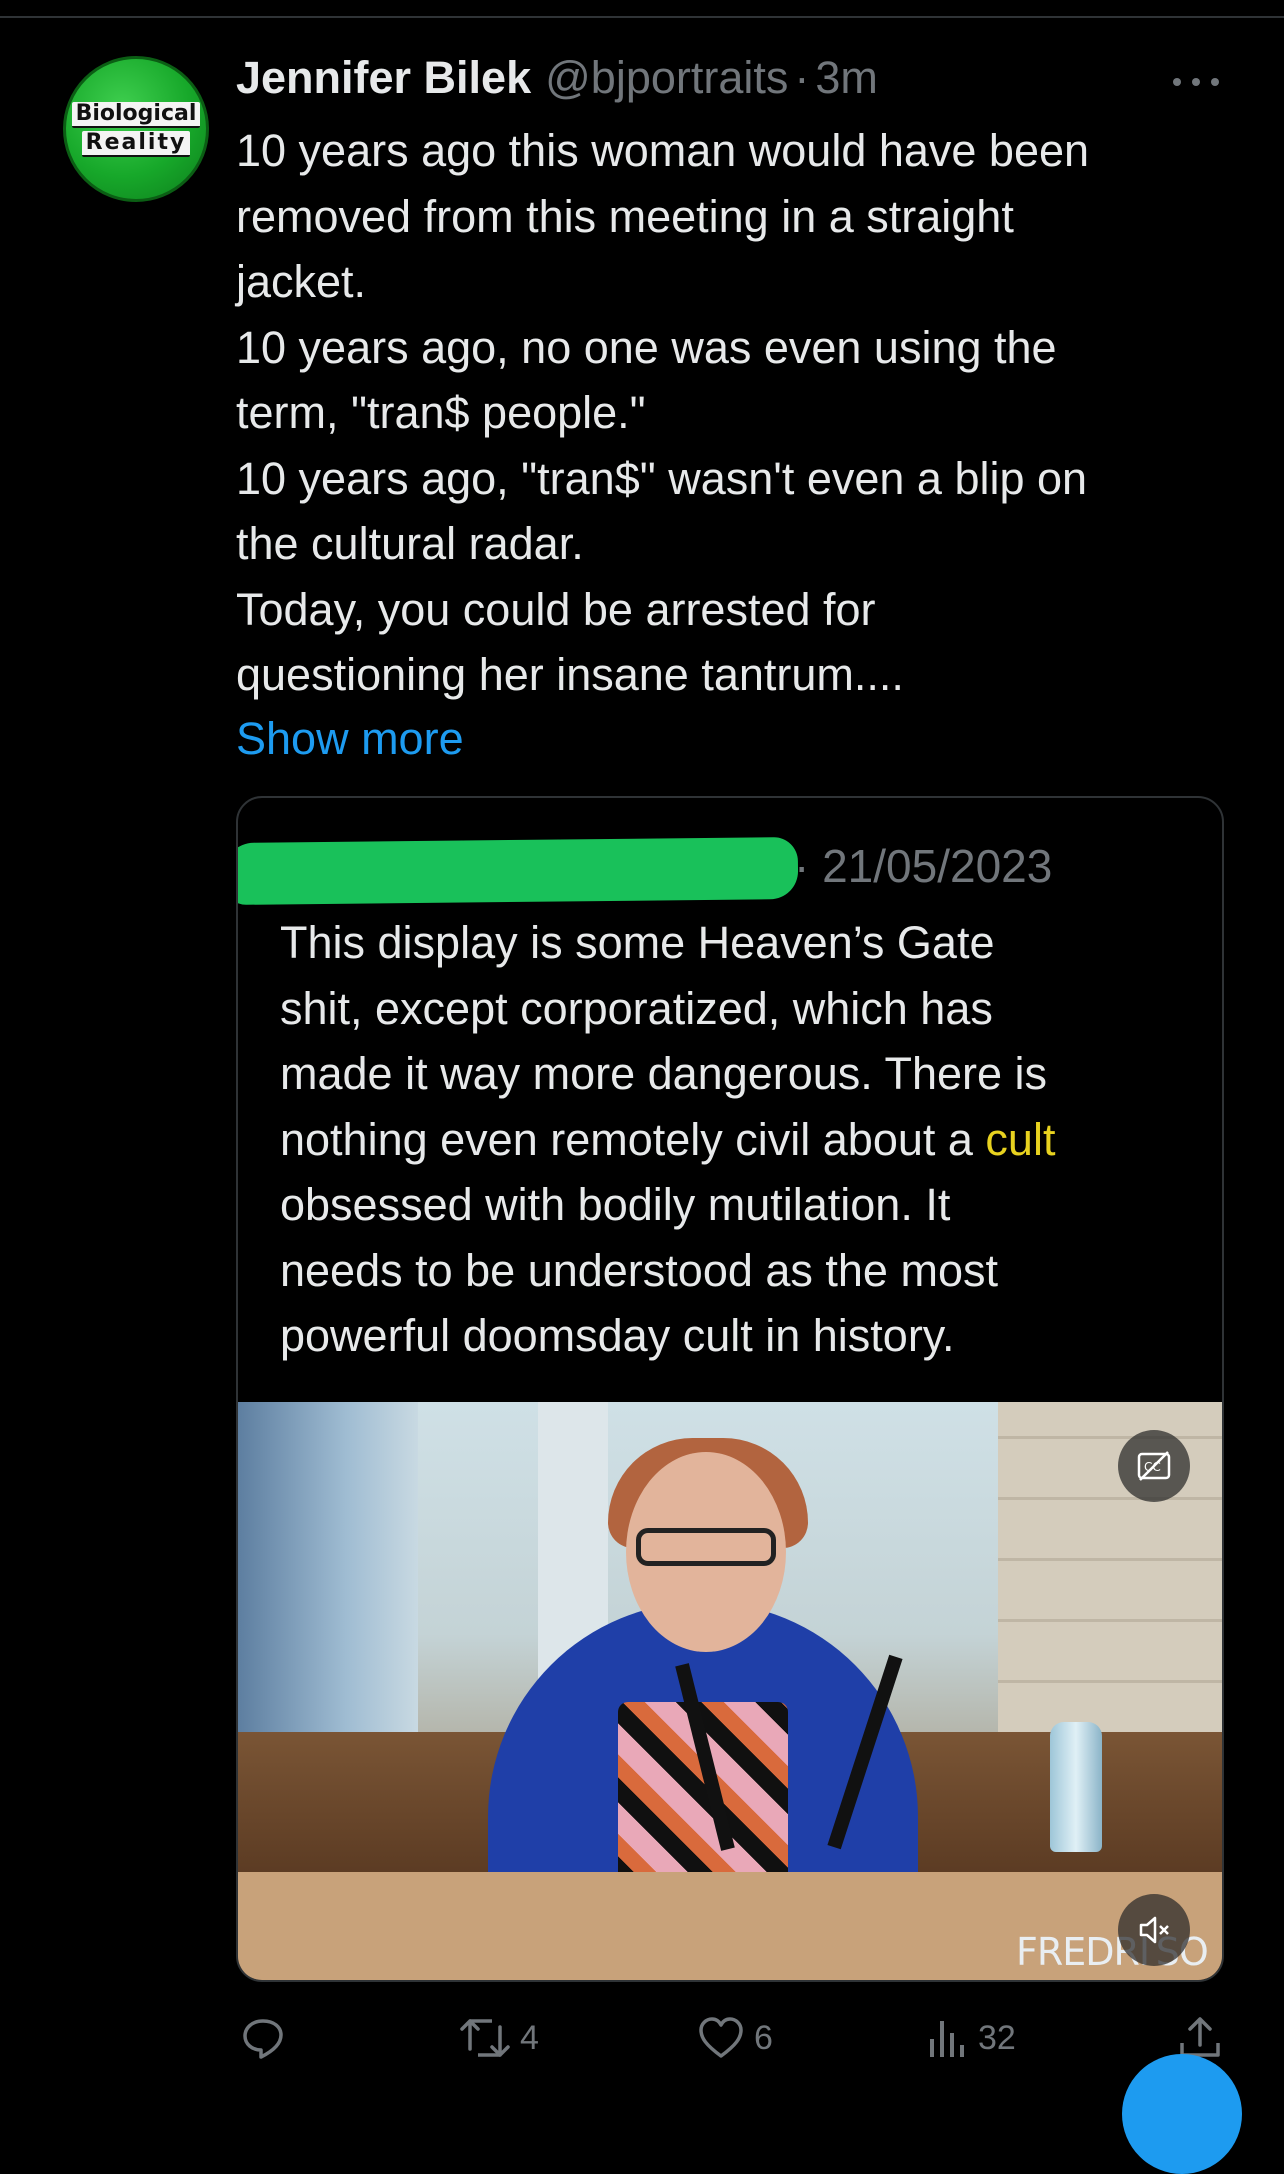  Describe the element at coordinates (706, 1547) in the screenshot. I see `video-scene-glasses` at that location.